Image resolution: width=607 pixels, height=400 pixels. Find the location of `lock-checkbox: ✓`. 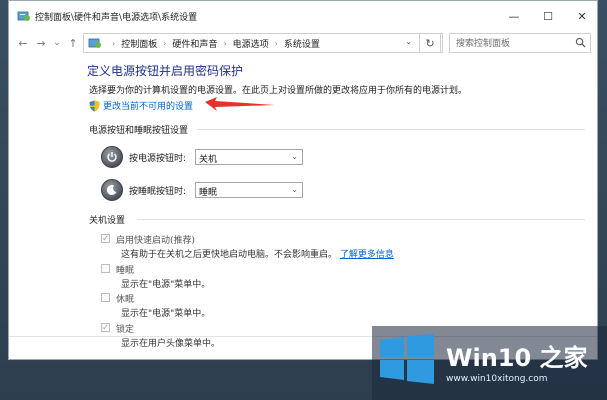

lock-checkbox: ✓ is located at coordinates (105, 327).